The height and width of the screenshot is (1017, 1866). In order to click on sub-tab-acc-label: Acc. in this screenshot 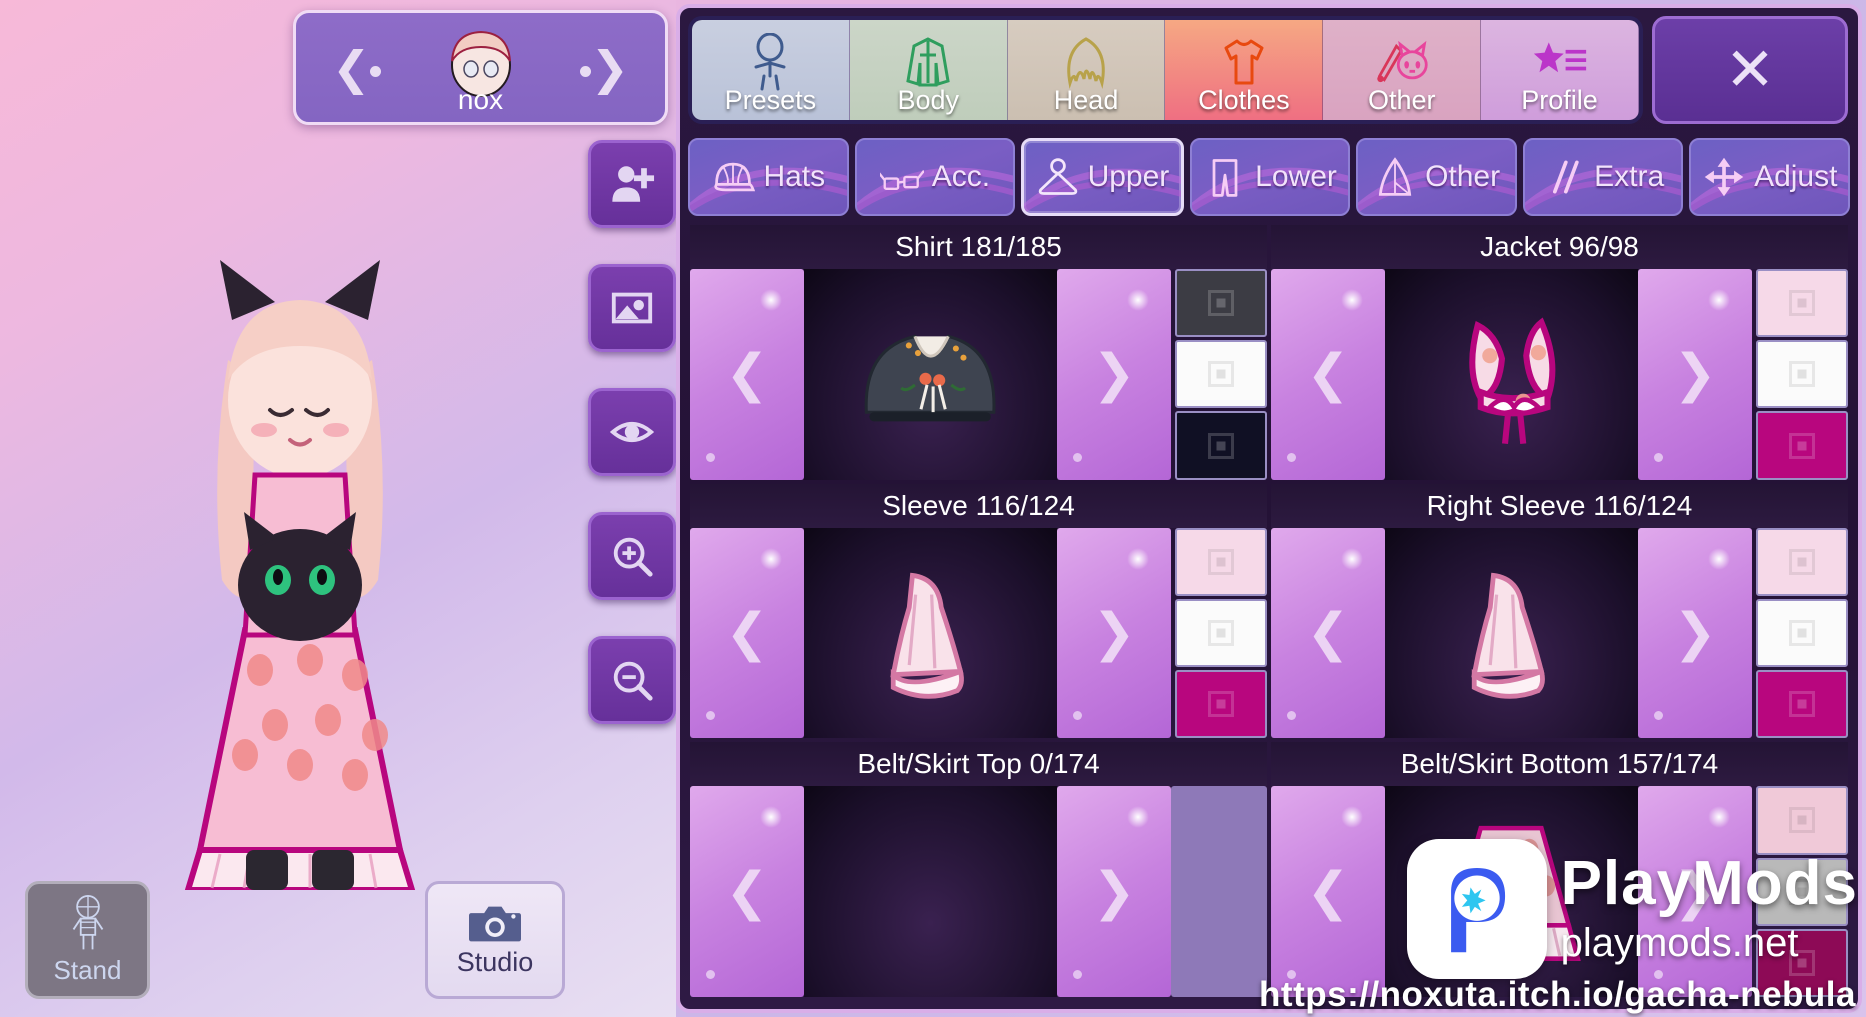, I will do `click(961, 176)`.